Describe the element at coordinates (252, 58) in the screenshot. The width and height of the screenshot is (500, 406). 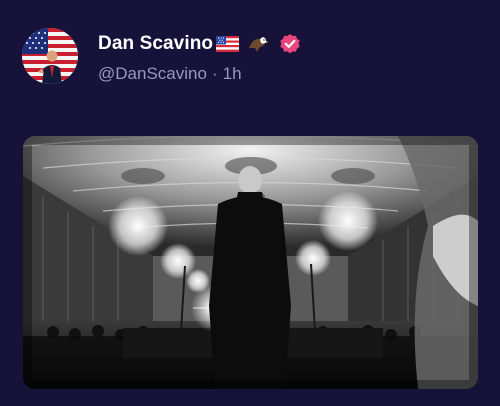
I see `post-header: Dan Scavino @DanScavino · 1h` at that location.